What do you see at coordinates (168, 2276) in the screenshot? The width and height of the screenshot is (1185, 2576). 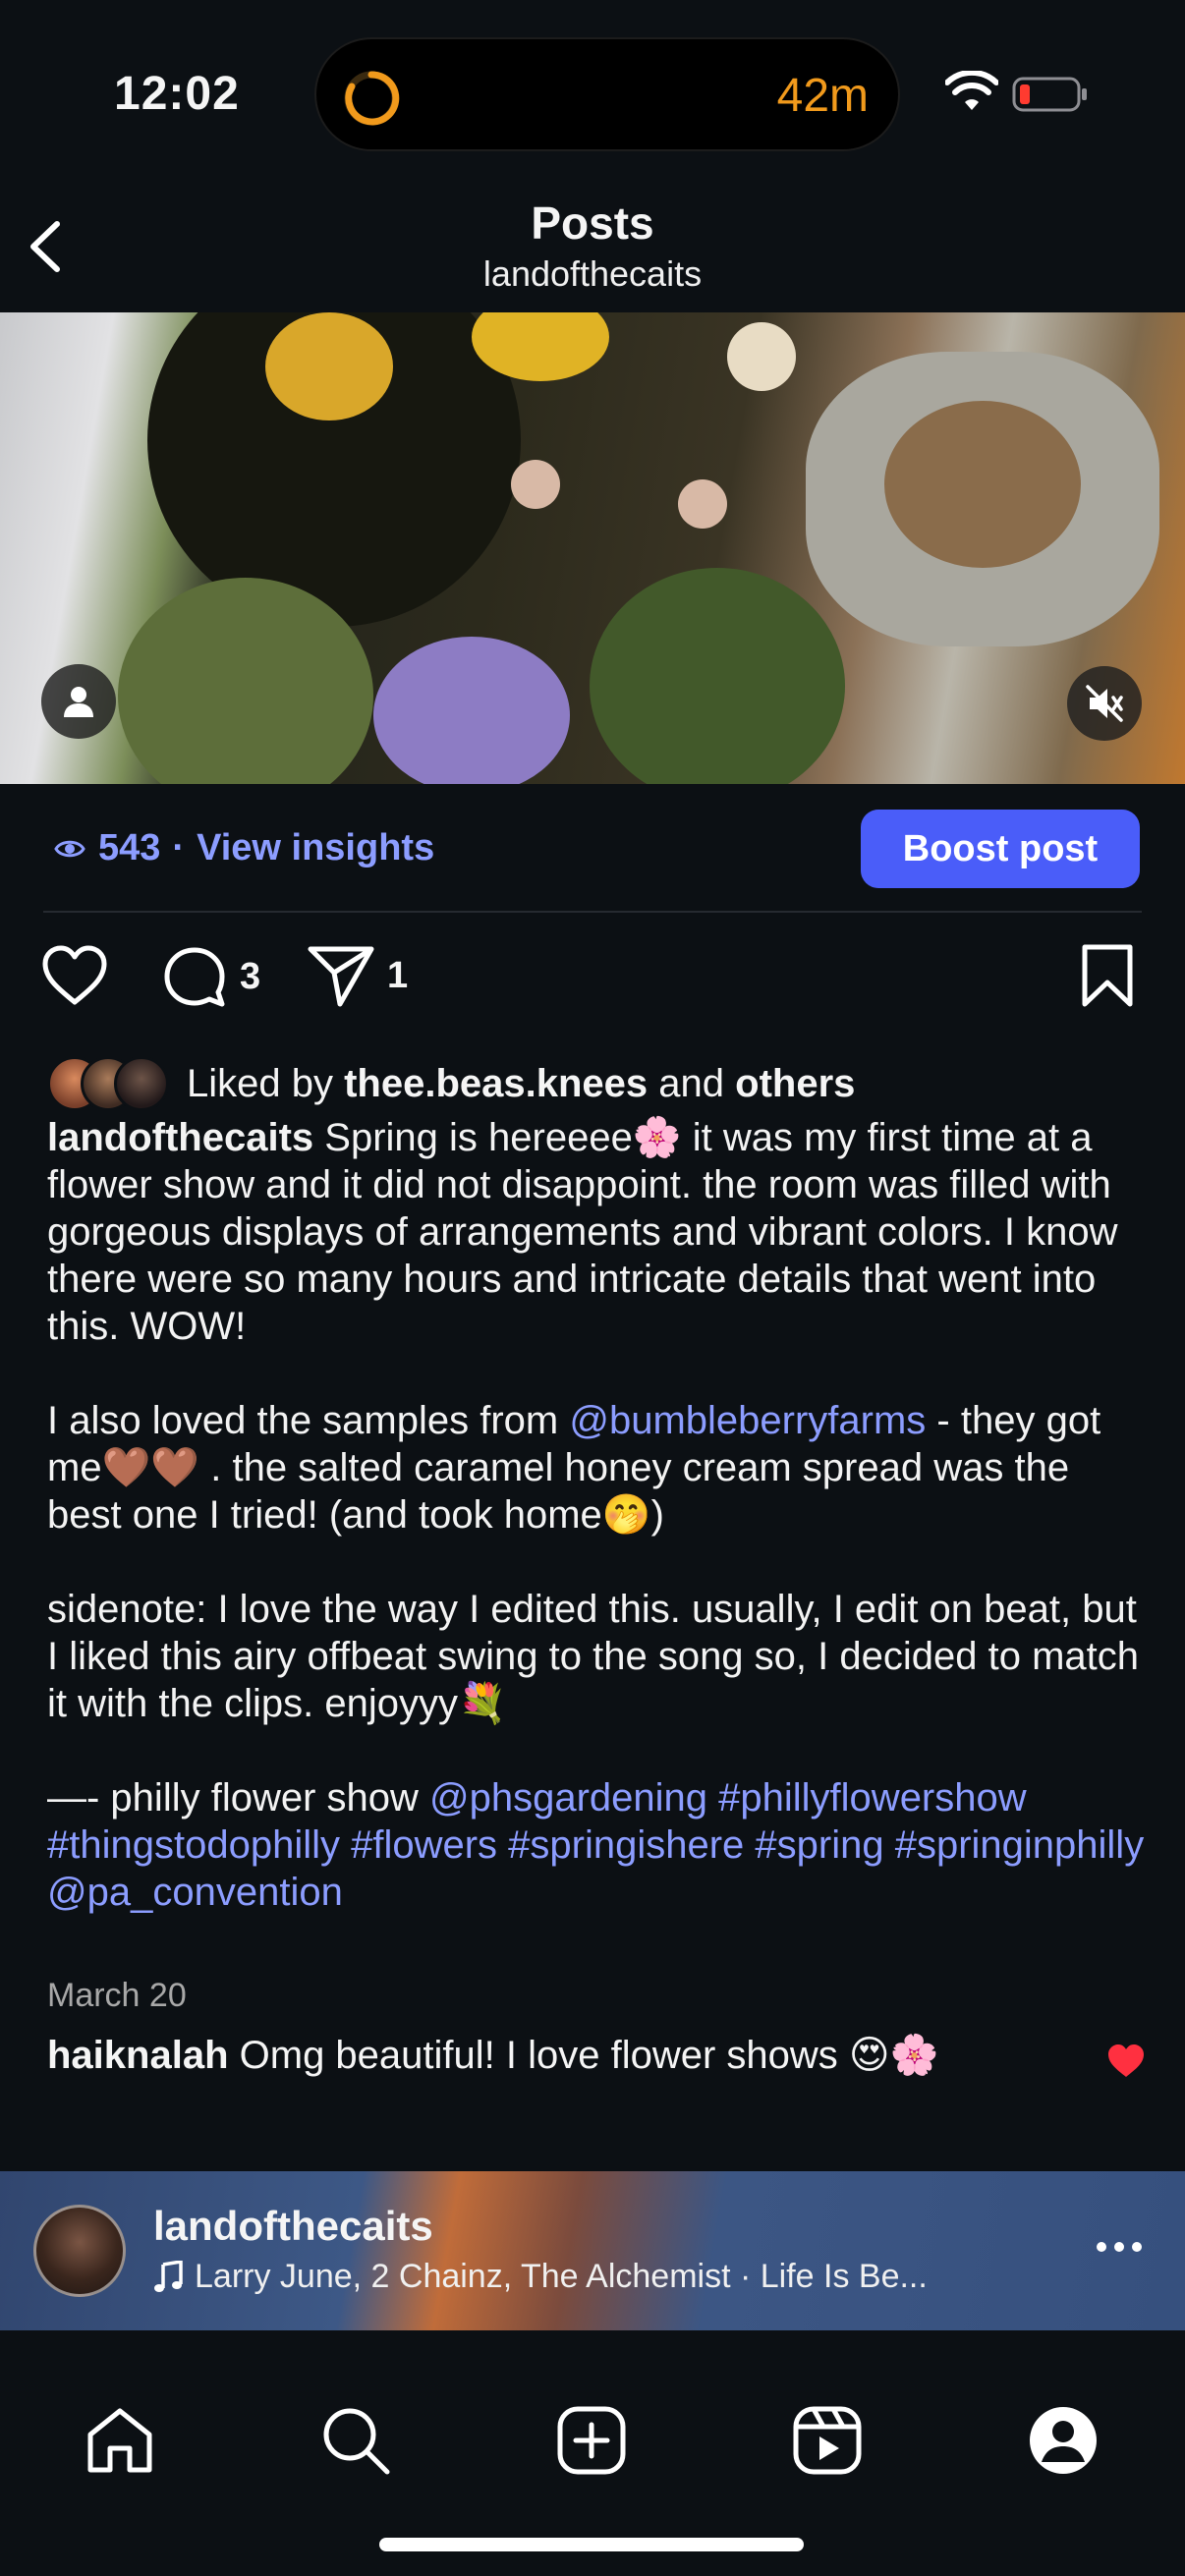 I see `music-note-icon` at bounding box center [168, 2276].